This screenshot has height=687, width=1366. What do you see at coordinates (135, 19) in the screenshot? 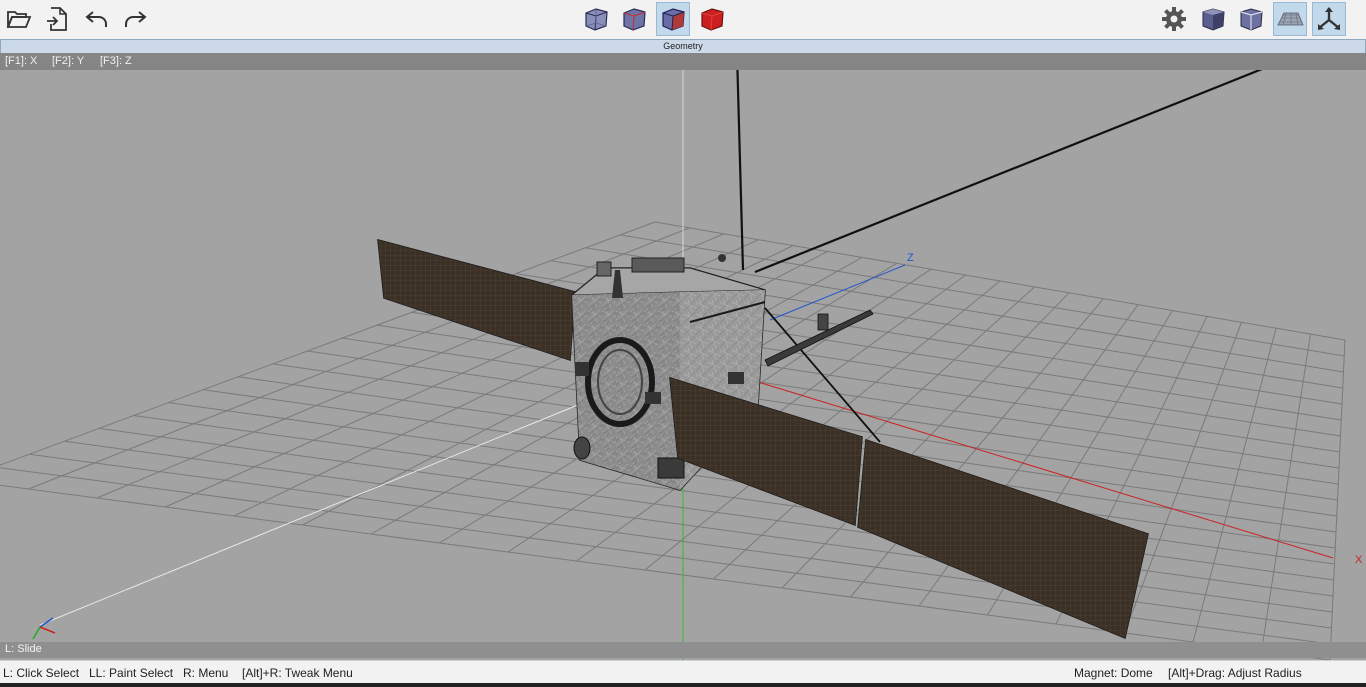
I see `redo-icon` at bounding box center [135, 19].